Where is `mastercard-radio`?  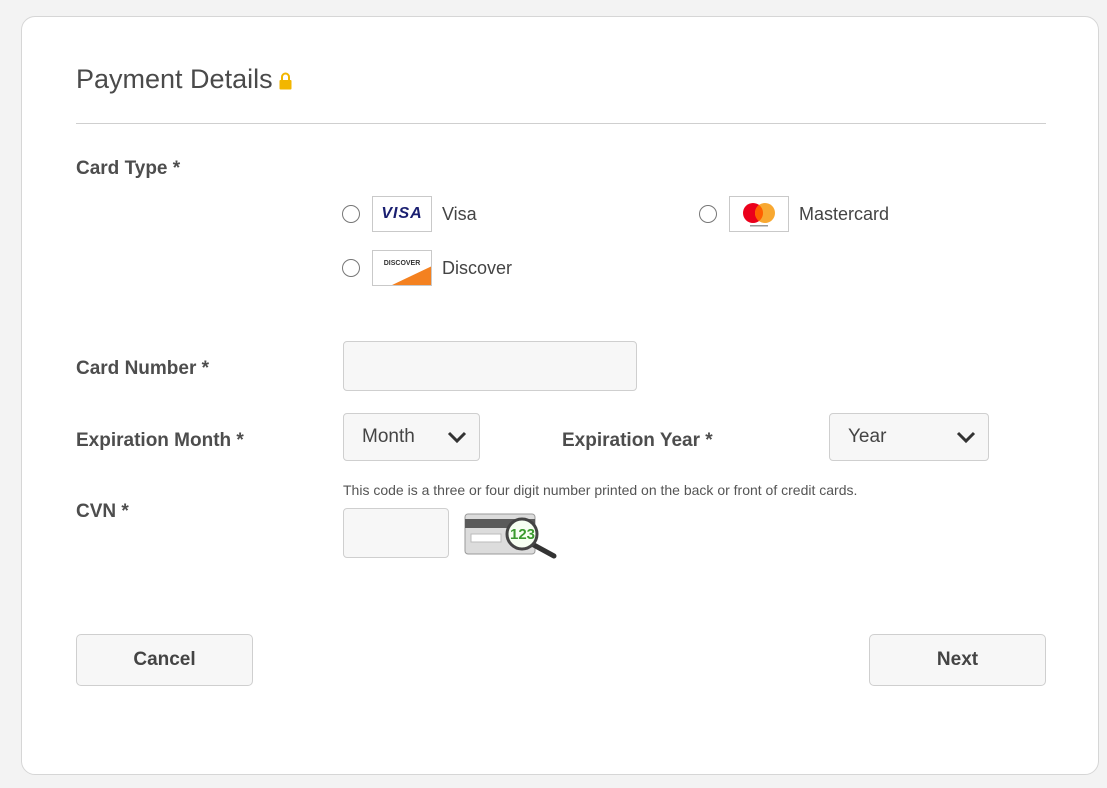 mastercard-radio is located at coordinates (708, 214).